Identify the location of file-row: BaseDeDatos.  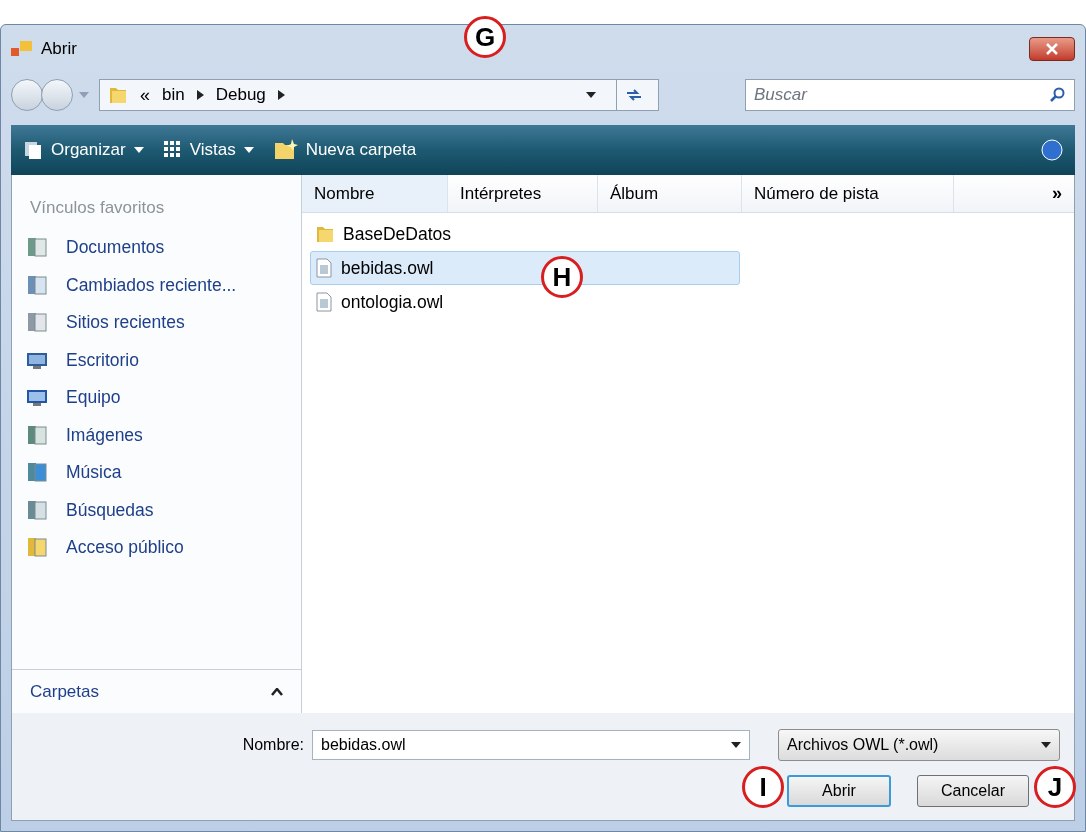
(525, 234).